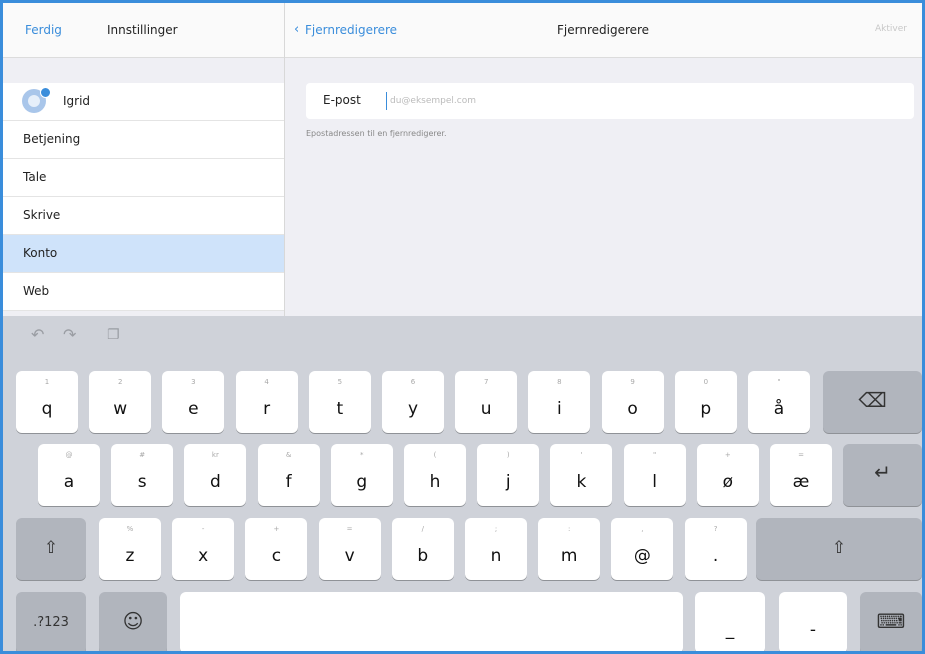 This screenshot has height=654, width=925. What do you see at coordinates (77, 101) in the screenshot?
I see `sidebar-item-label: Igrid` at bounding box center [77, 101].